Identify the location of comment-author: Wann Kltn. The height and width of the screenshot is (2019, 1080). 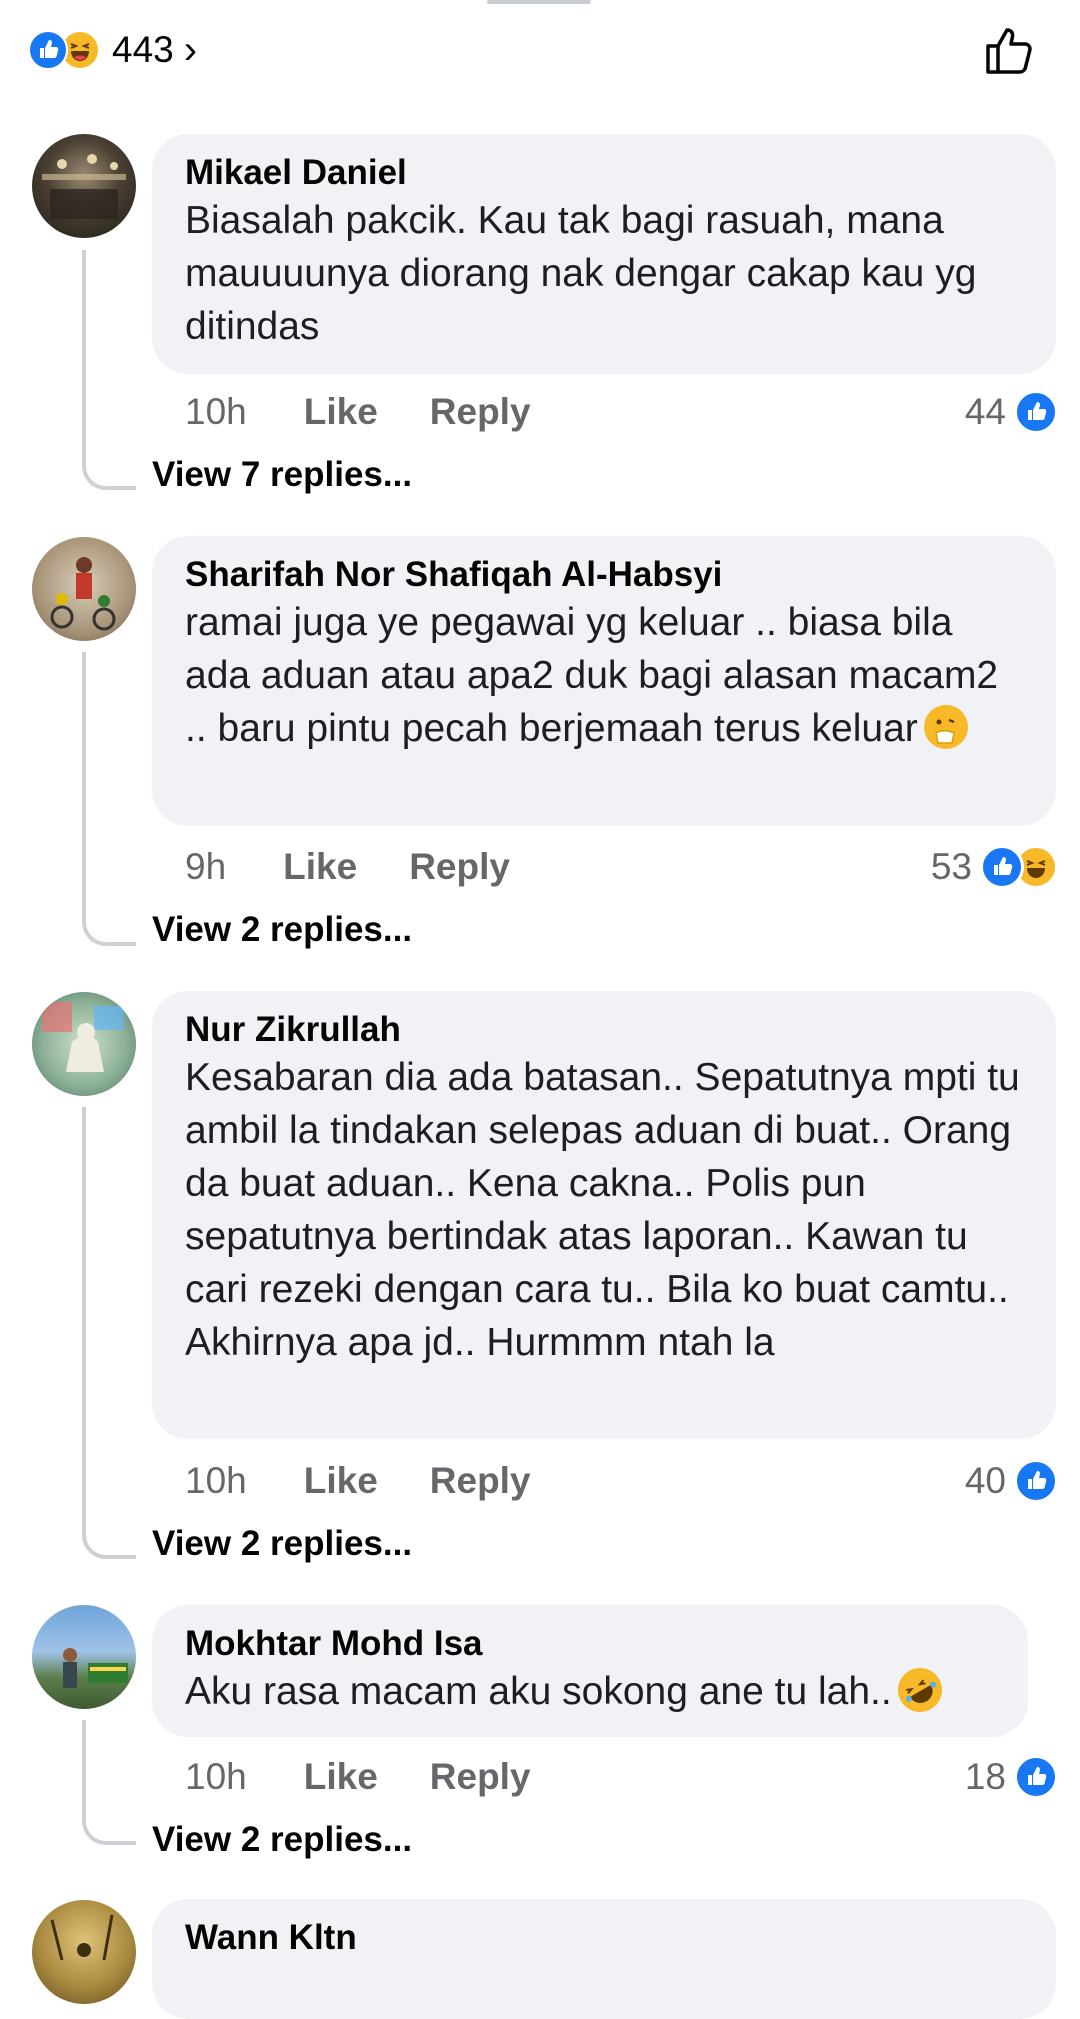
(604, 1938).